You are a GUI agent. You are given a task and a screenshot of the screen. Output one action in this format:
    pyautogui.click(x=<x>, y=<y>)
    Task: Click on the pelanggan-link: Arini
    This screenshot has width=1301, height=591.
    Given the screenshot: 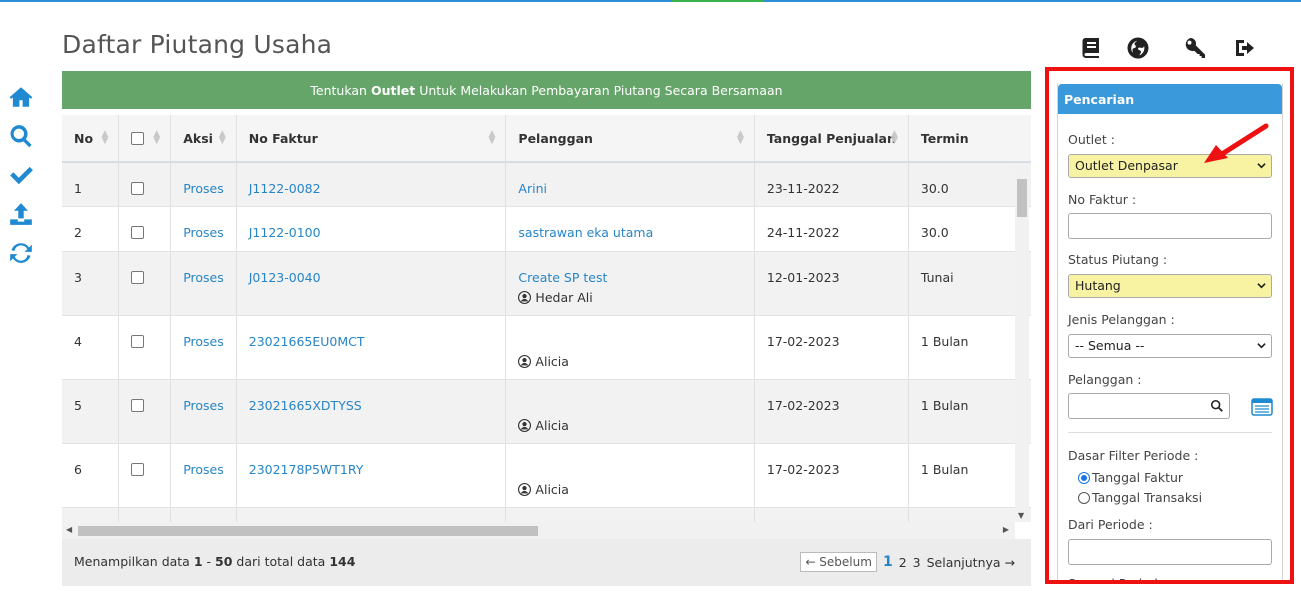 What is the action you would take?
    pyautogui.click(x=532, y=188)
    